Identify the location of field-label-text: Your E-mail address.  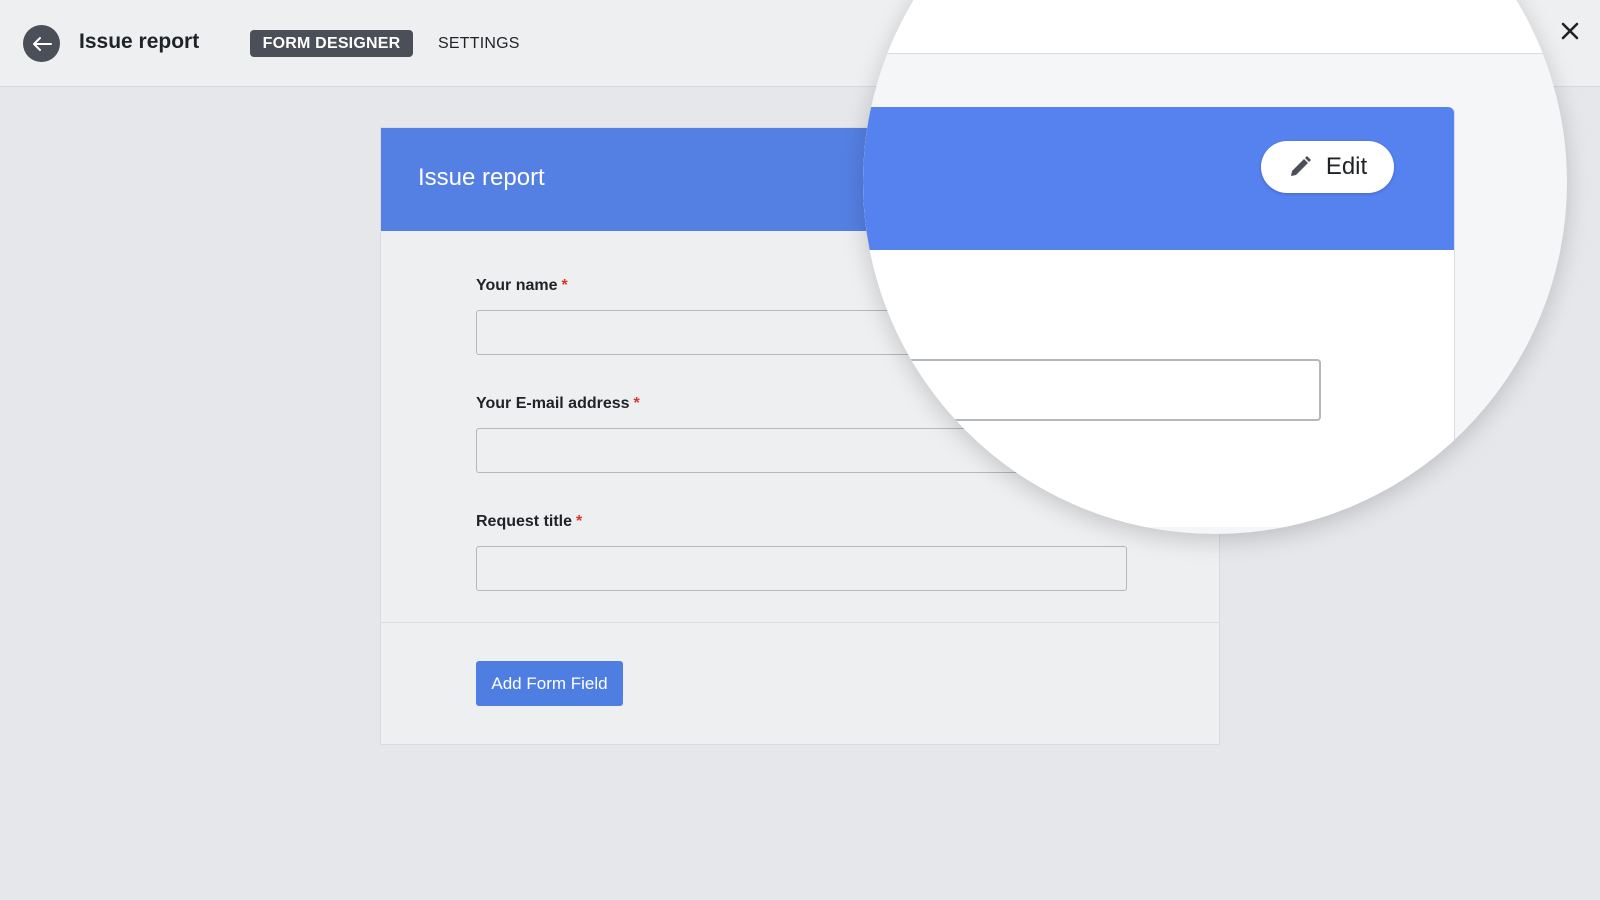
(553, 403).